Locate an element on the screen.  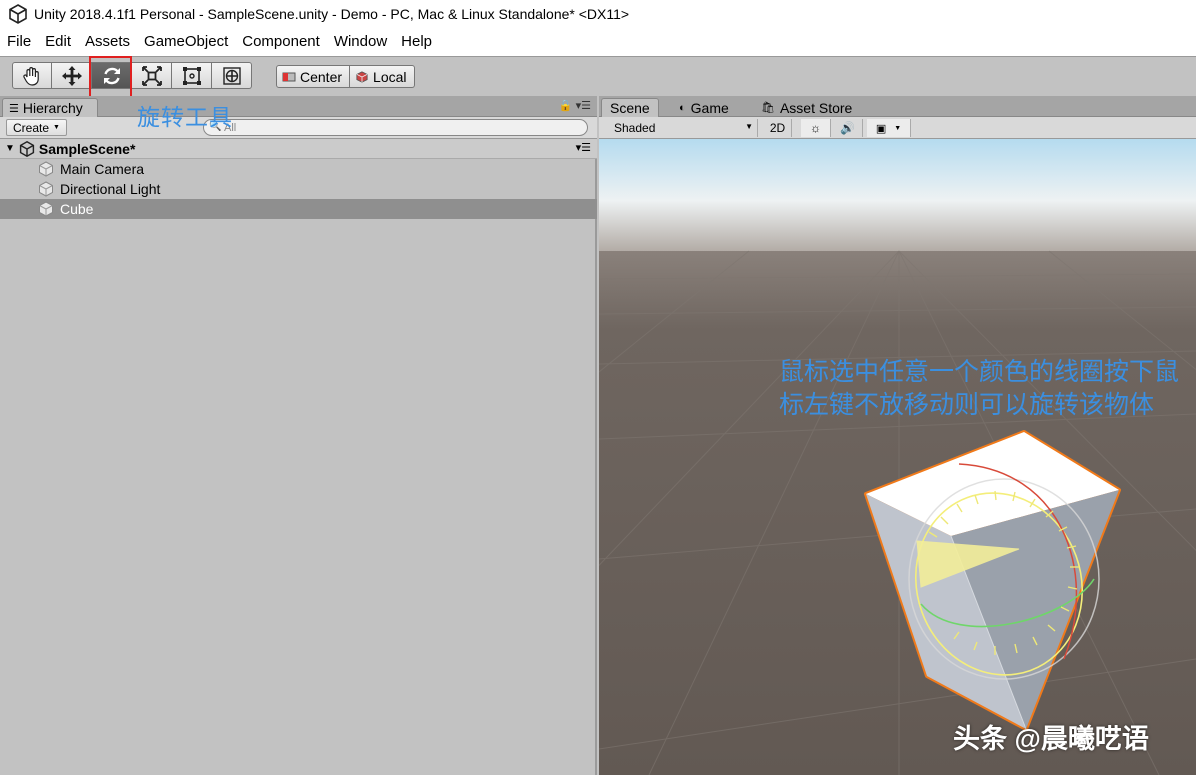
menu-help: Help is located at coordinates (416, 42).